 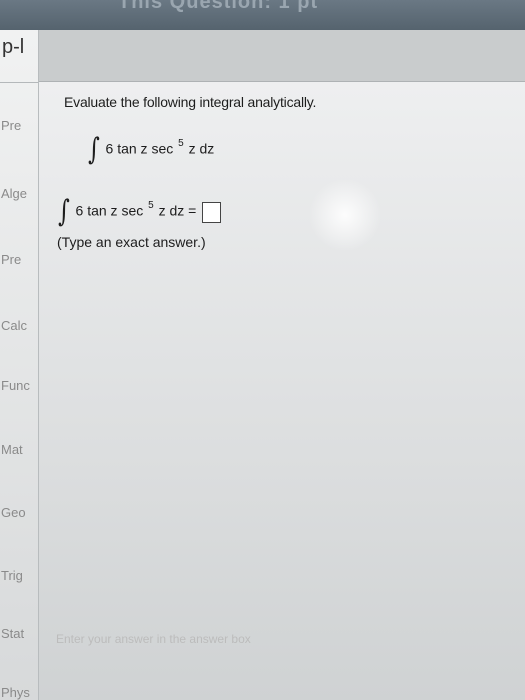 I want to click on sidebar-item-geo: Geo, so click(x=19, y=512).